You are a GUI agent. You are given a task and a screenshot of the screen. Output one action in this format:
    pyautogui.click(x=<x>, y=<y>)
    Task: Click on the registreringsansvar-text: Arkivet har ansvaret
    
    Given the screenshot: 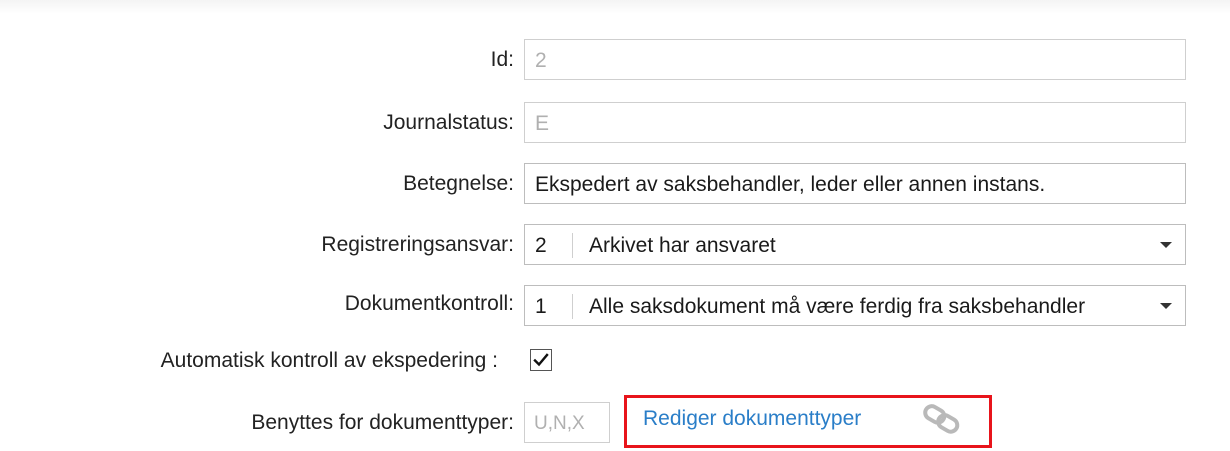 What is the action you would take?
    pyautogui.click(x=682, y=245)
    